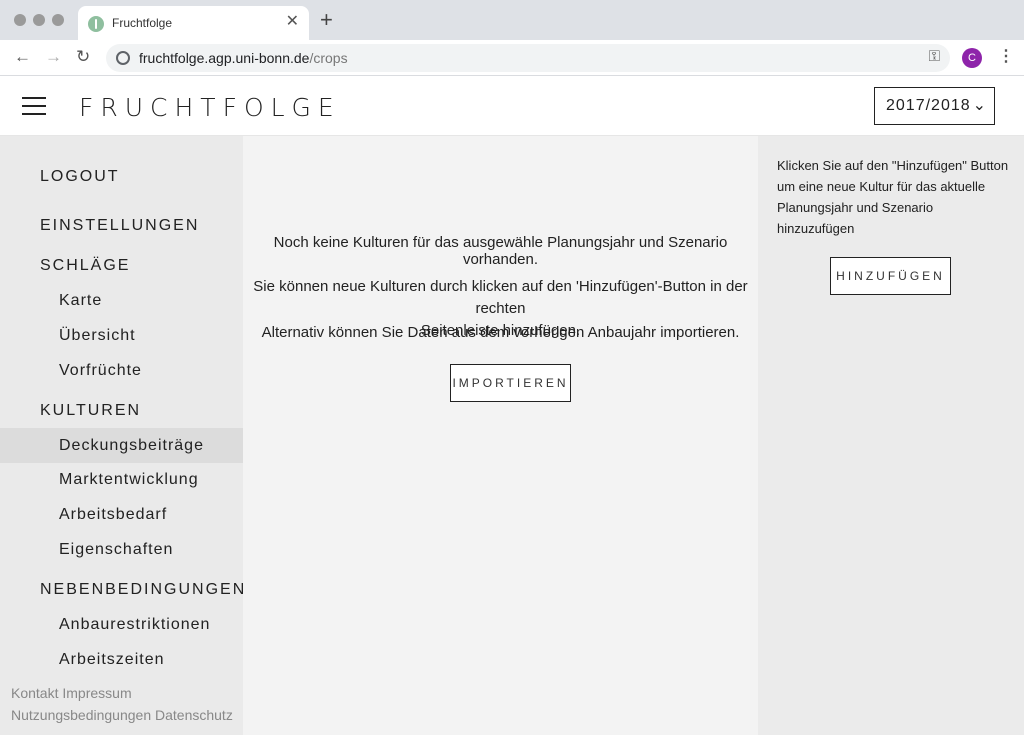 The width and height of the screenshot is (1024, 735). What do you see at coordinates (890, 276) in the screenshot?
I see `add-crop-button: HINZUFÜGEN` at bounding box center [890, 276].